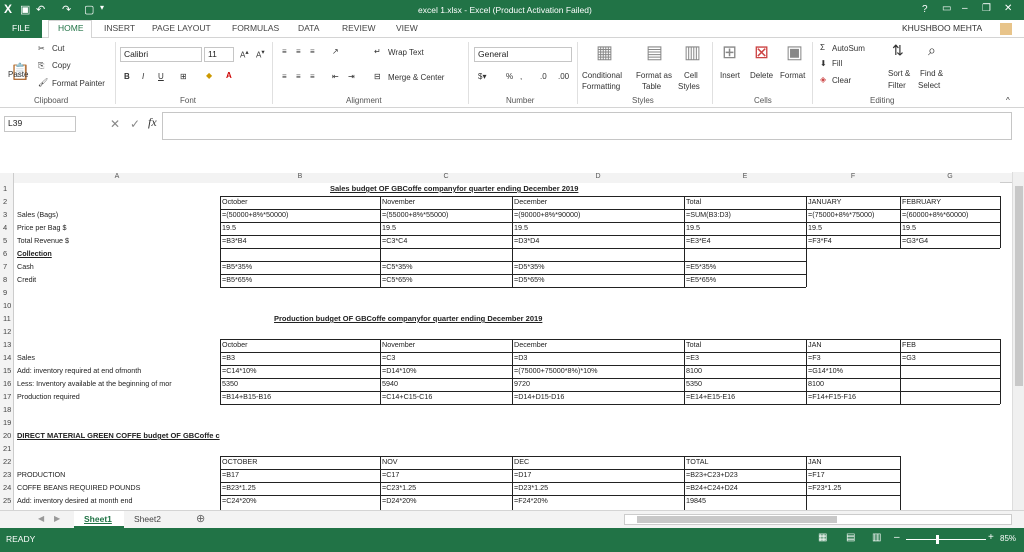  I want to click on user-name: KHUSHBOO MEHTA, so click(942, 28).